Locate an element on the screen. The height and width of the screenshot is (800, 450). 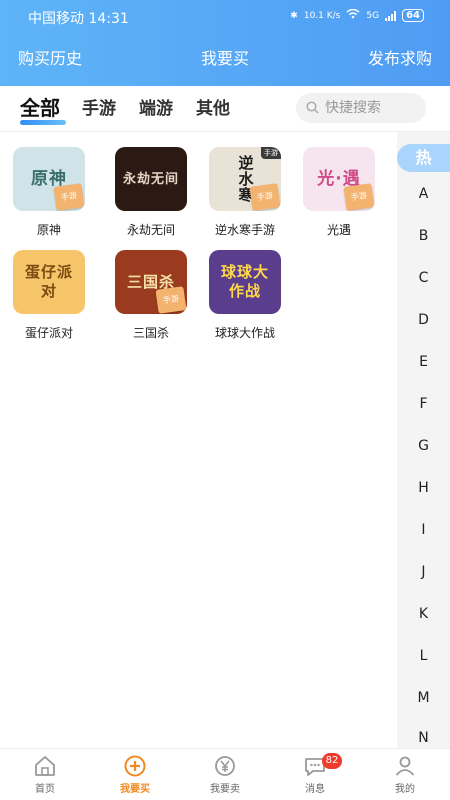
tab-pc-games: 端游 is located at coordinates (156, 106).